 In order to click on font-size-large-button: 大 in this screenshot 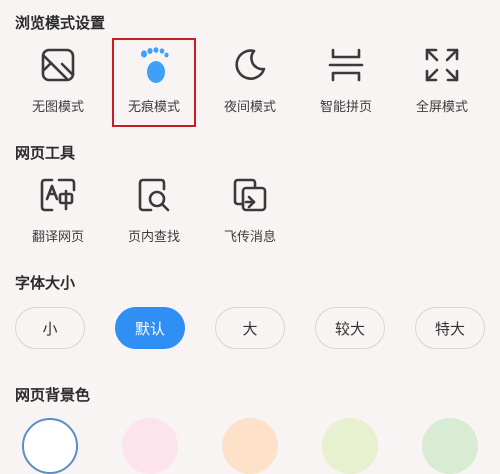, I will do `click(250, 328)`.